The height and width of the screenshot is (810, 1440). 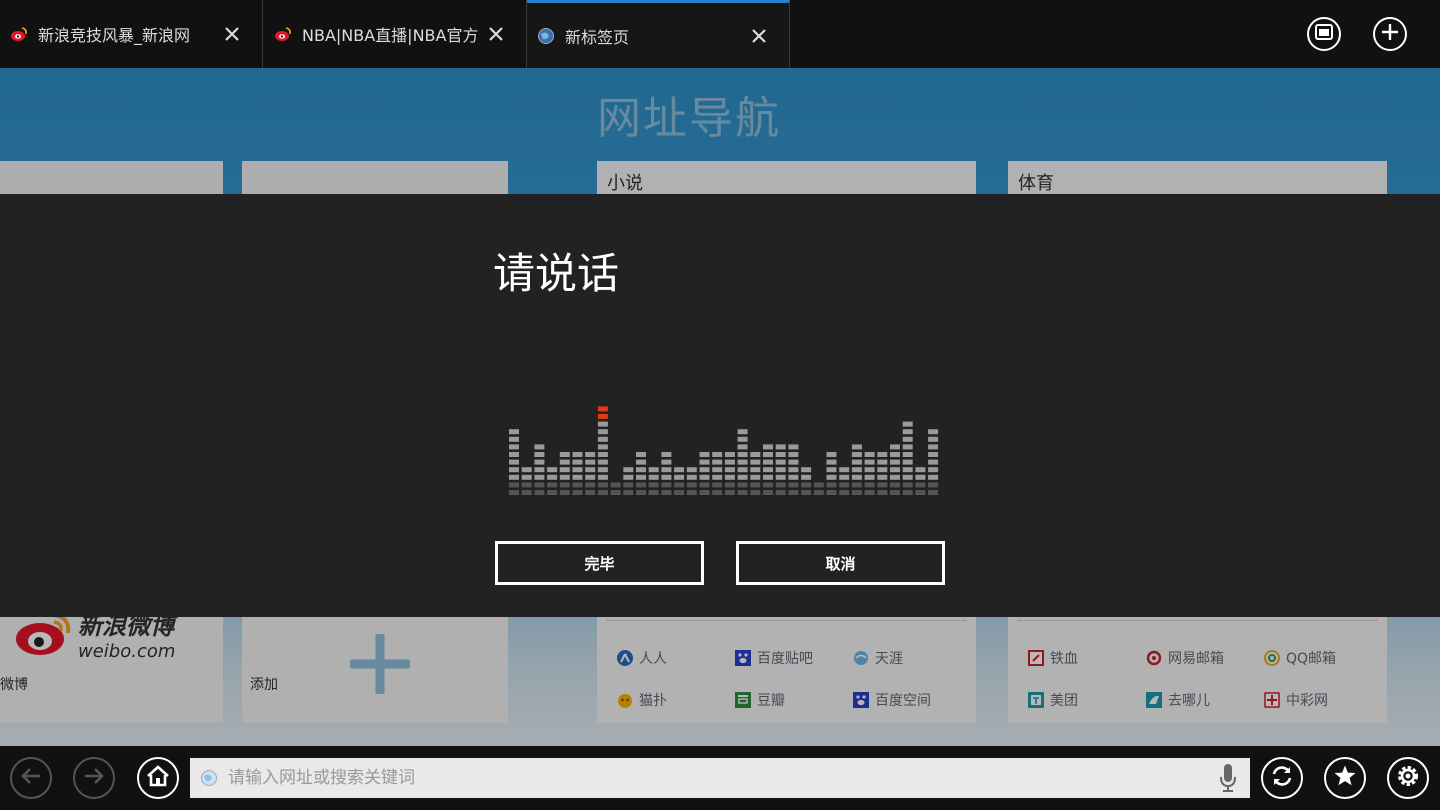 What do you see at coordinates (1390, 34) in the screenshot?
I see `new-tab-button` at bounding box center [1390, 34].